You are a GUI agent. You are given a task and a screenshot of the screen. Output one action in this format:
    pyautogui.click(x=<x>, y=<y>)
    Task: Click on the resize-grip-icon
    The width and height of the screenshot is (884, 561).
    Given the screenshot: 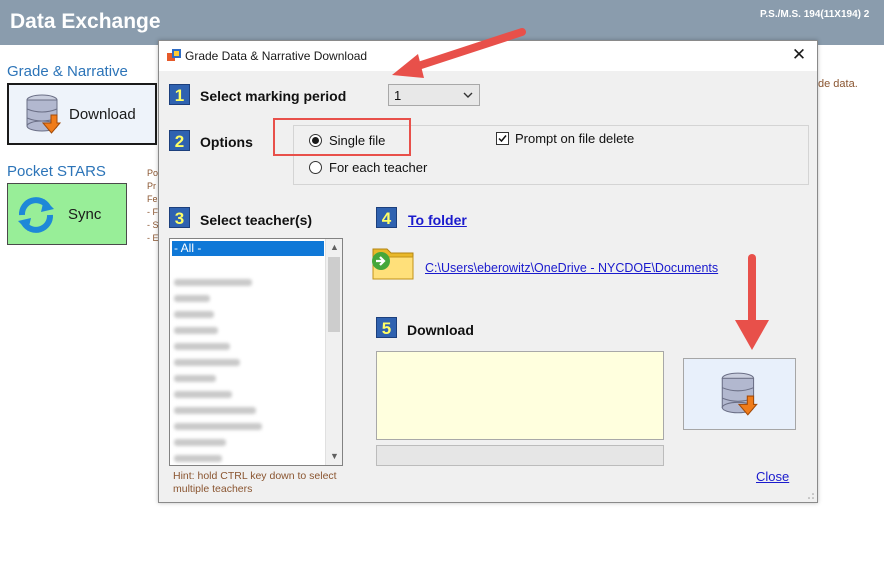 What is the action you would take?
    pyautogui.click(x=811, y=496)
    